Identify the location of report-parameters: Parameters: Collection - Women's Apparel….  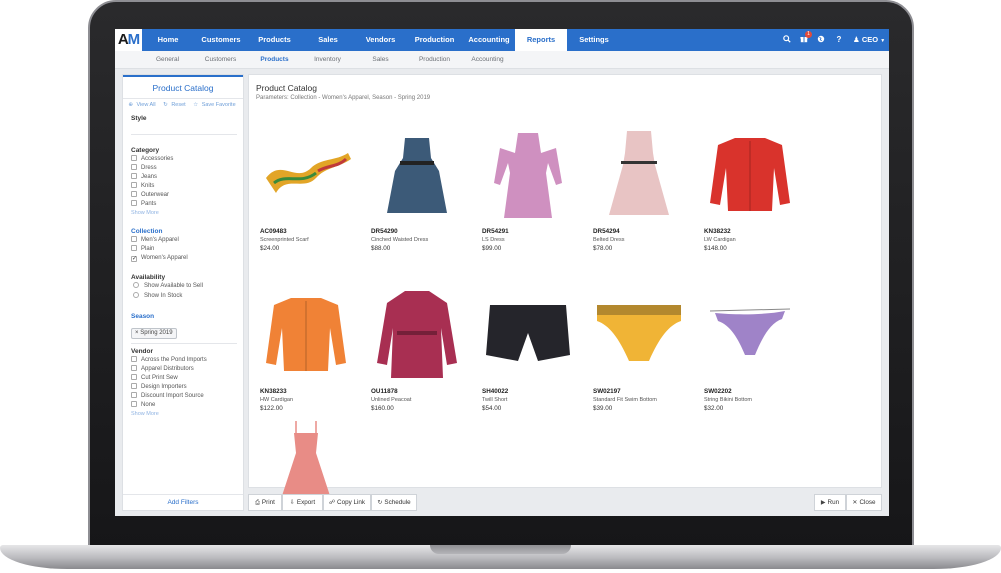
(343, 98).